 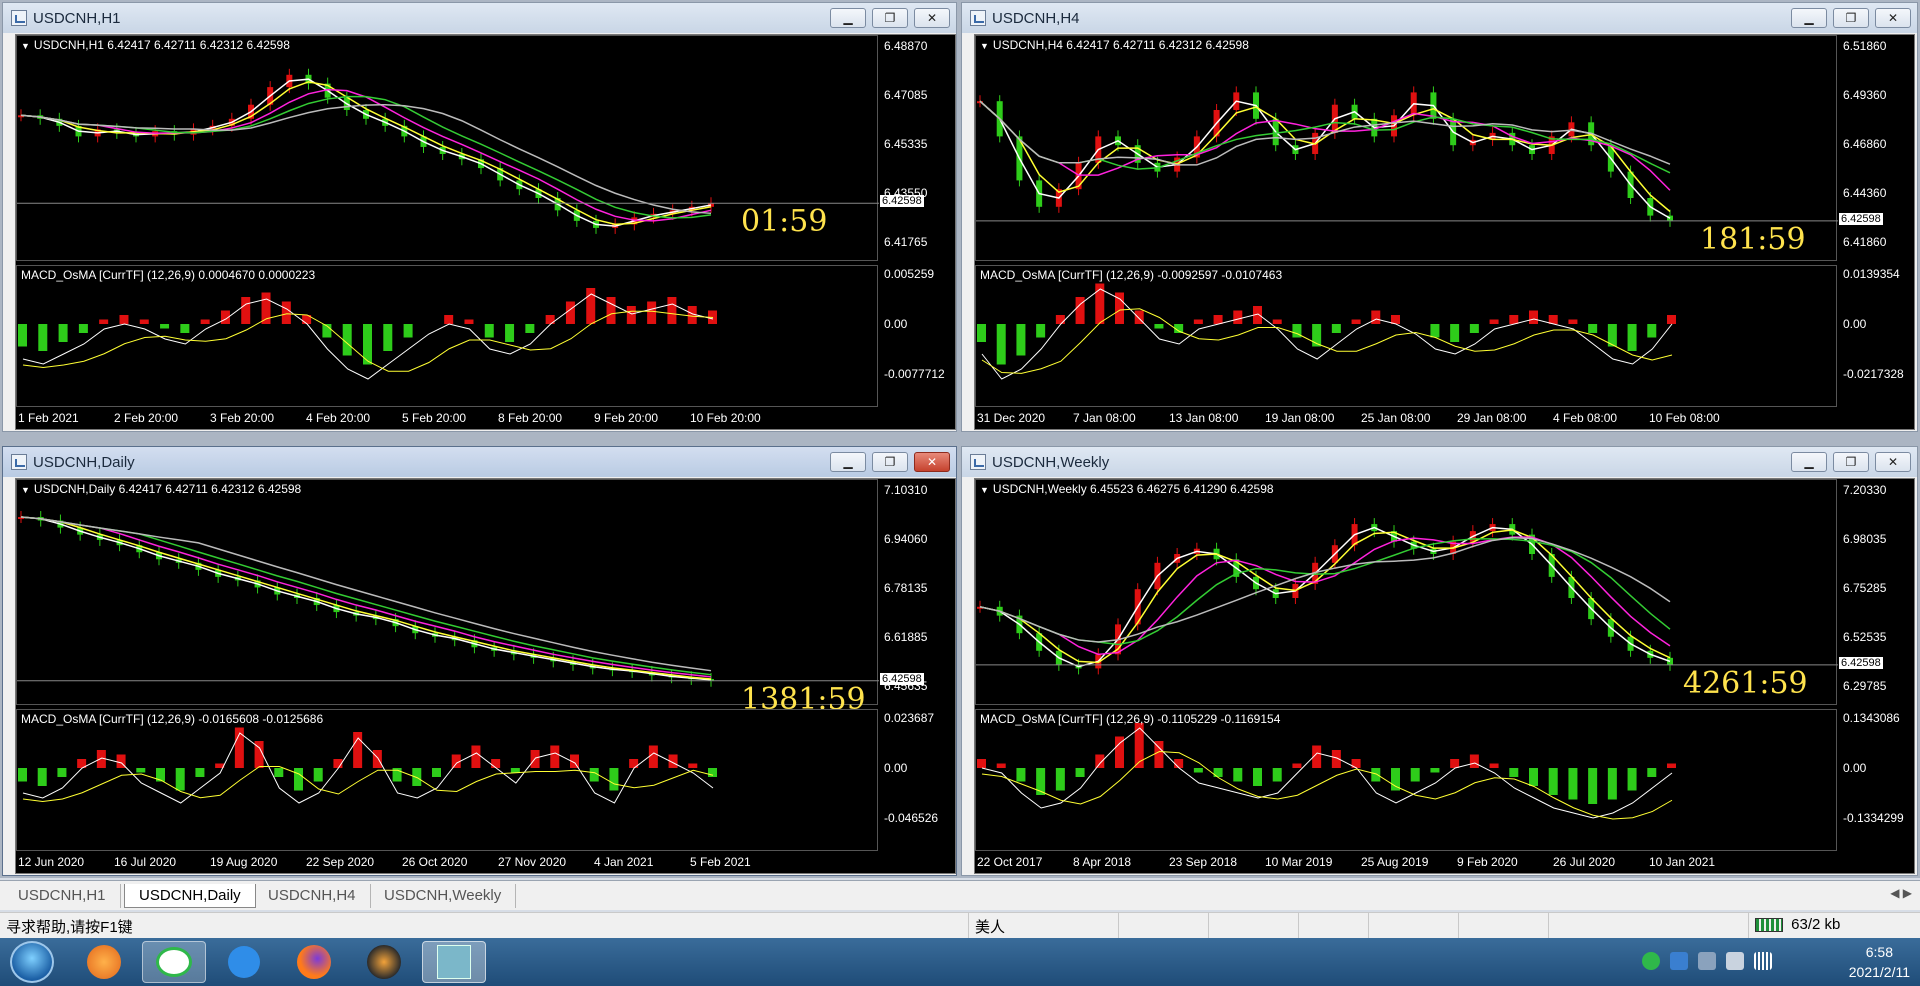 What do you see at coordinates (1865, 490) in the screenshot?
I see `price-scale-label: 7.20330` at bounding box center [1865, 490].